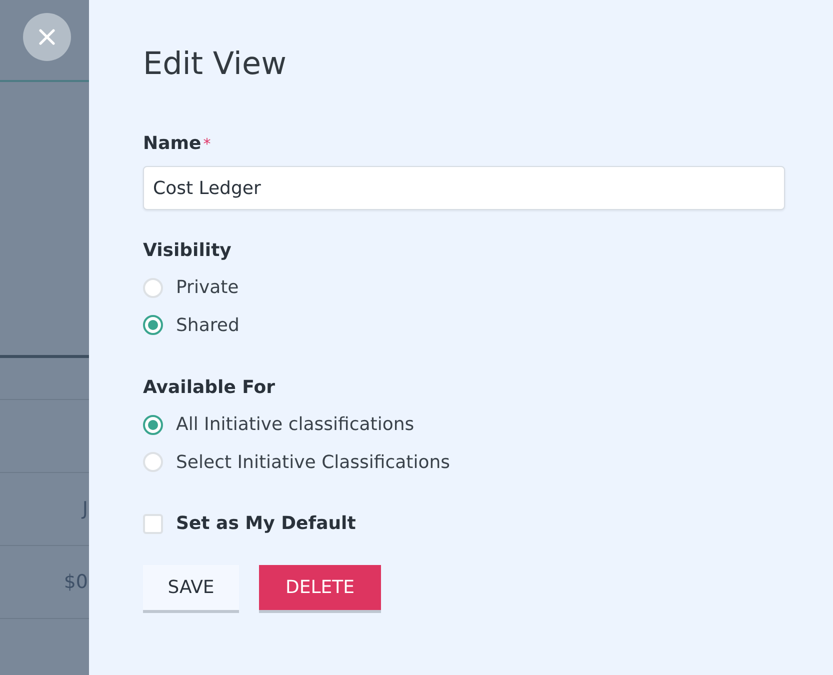 Image resolution: width=833 pixels, height=675 pixels. I want to click on save-button: SAVE, so click(191, 587).